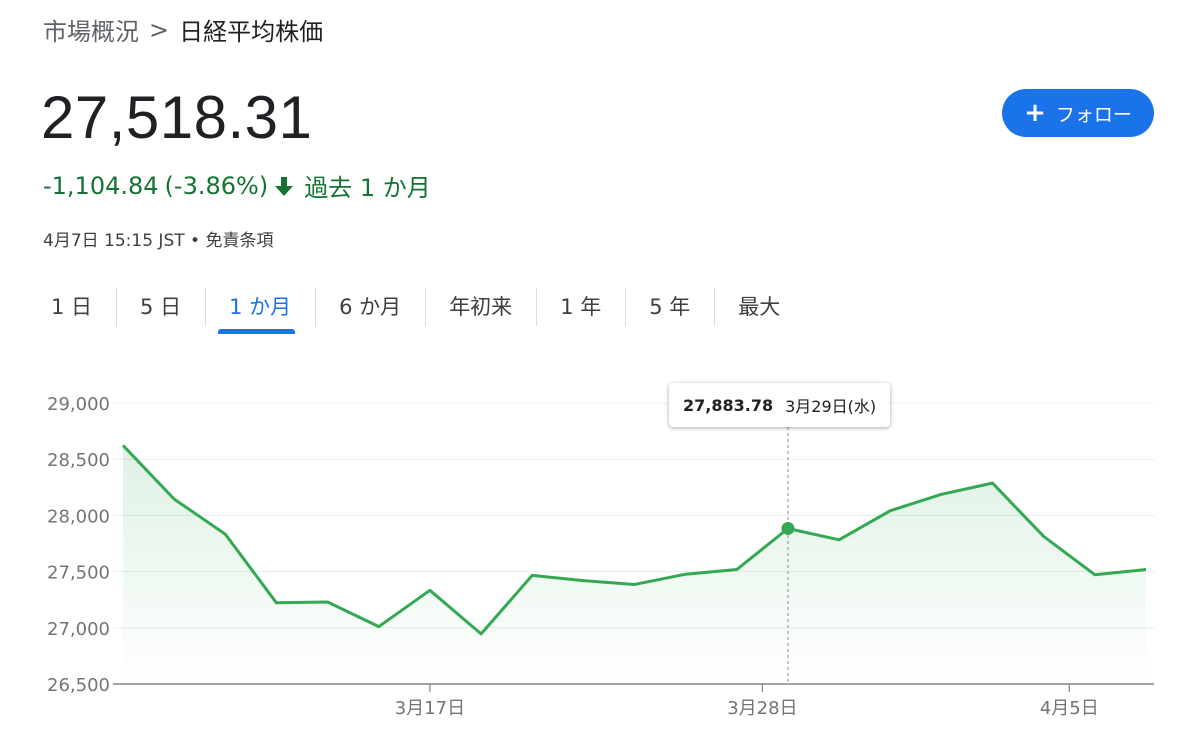 Image resolution: width=1200 pixels, height=736 pixels. Describe the element at coordinates (788, 528) in the screenshot. I see `hover-point` at that location.